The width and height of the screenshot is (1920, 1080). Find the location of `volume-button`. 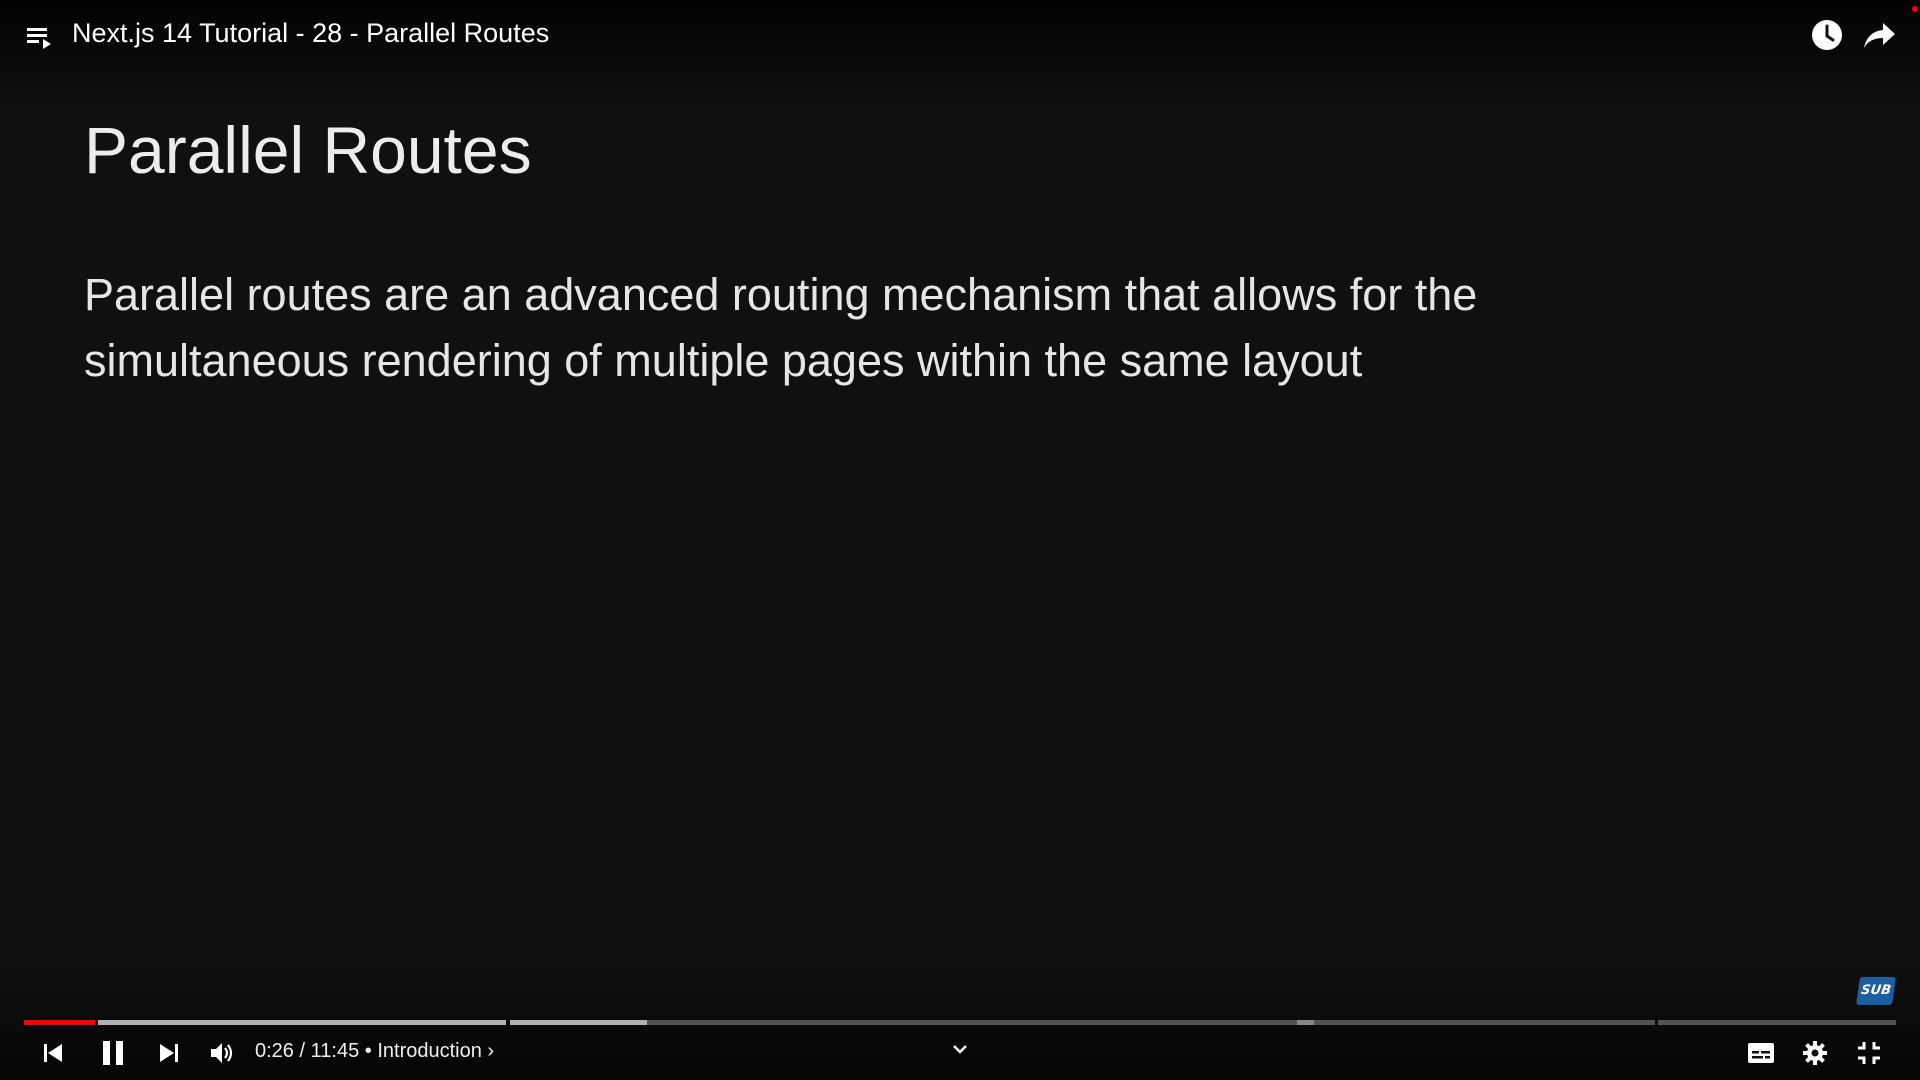

volume-button is located at coordinates (222, 1053).